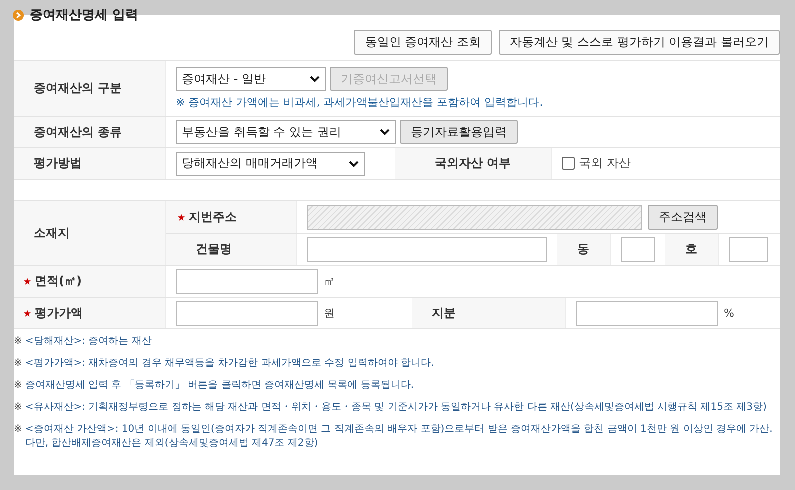 The image size is (795, 490). Describe the element at coordinates (329, 313) in the screenshot. I see `unit-label: 원` at that location.